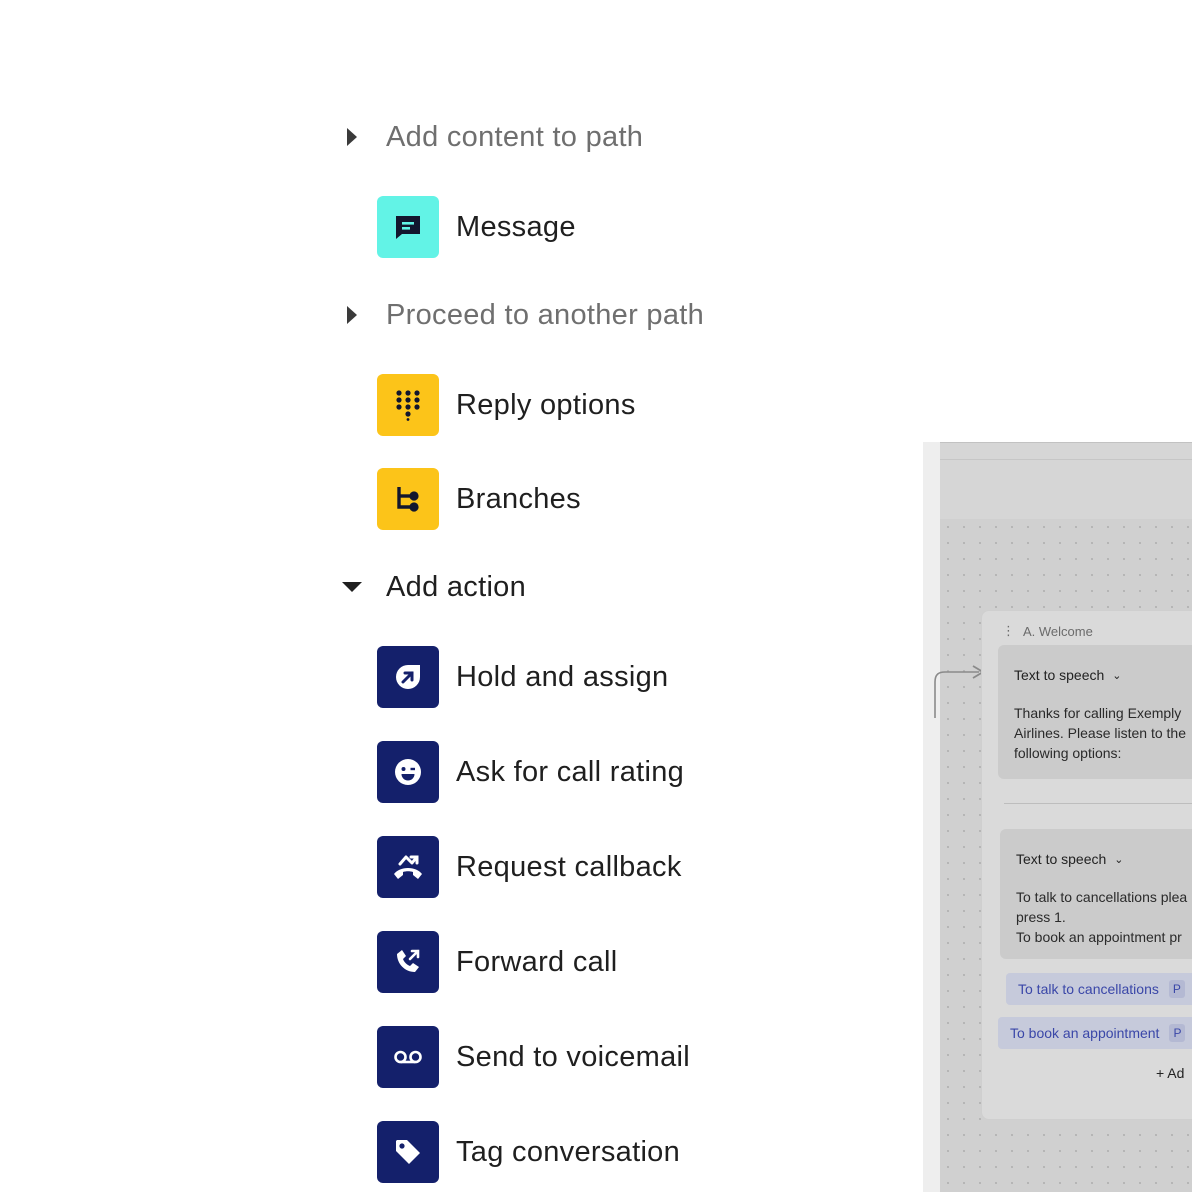  I want to click on reply-option: To book an appointment P, so click(1095, 1033).